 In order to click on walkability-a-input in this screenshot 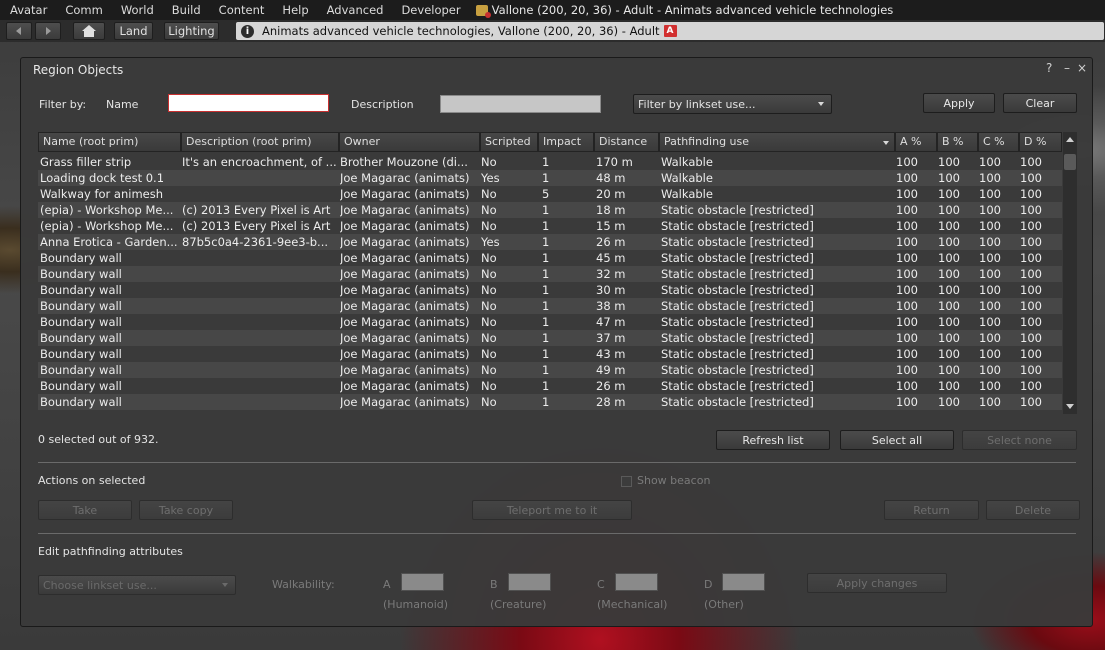, I will do `click(422, 582)`.